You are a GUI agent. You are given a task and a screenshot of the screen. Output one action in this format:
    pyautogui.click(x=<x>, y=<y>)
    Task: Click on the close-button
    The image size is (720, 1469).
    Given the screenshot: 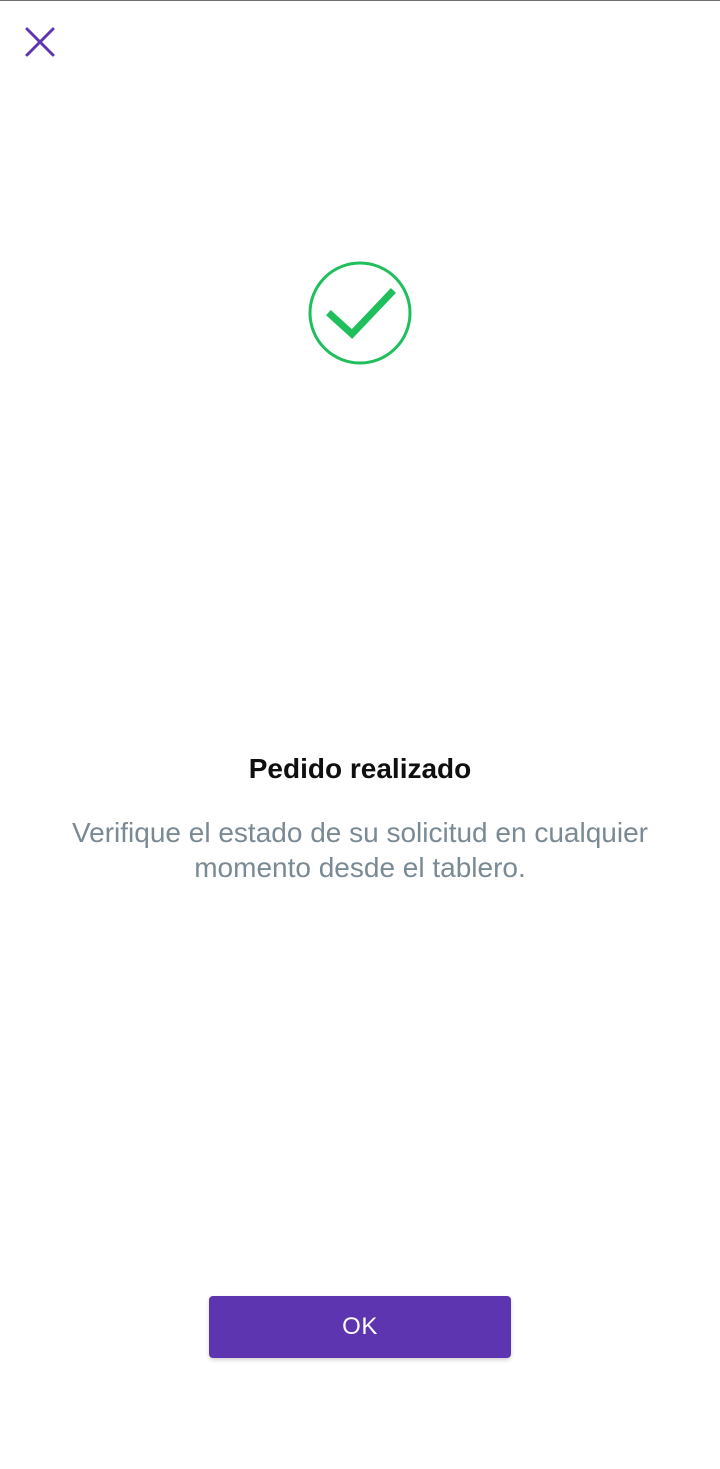 What is the action you would take?
    pyautogui.click(x=40, y=42)
    